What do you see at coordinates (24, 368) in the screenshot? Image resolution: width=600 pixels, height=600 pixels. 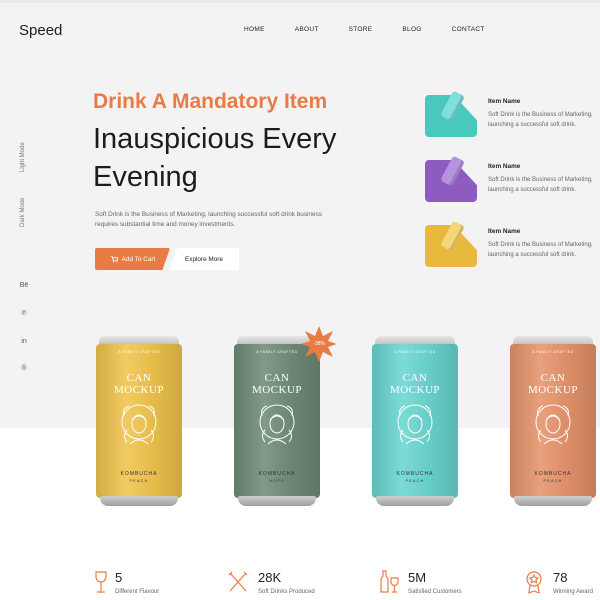 I see `dribbble-icon: ®` at bounding box center [24, 368].